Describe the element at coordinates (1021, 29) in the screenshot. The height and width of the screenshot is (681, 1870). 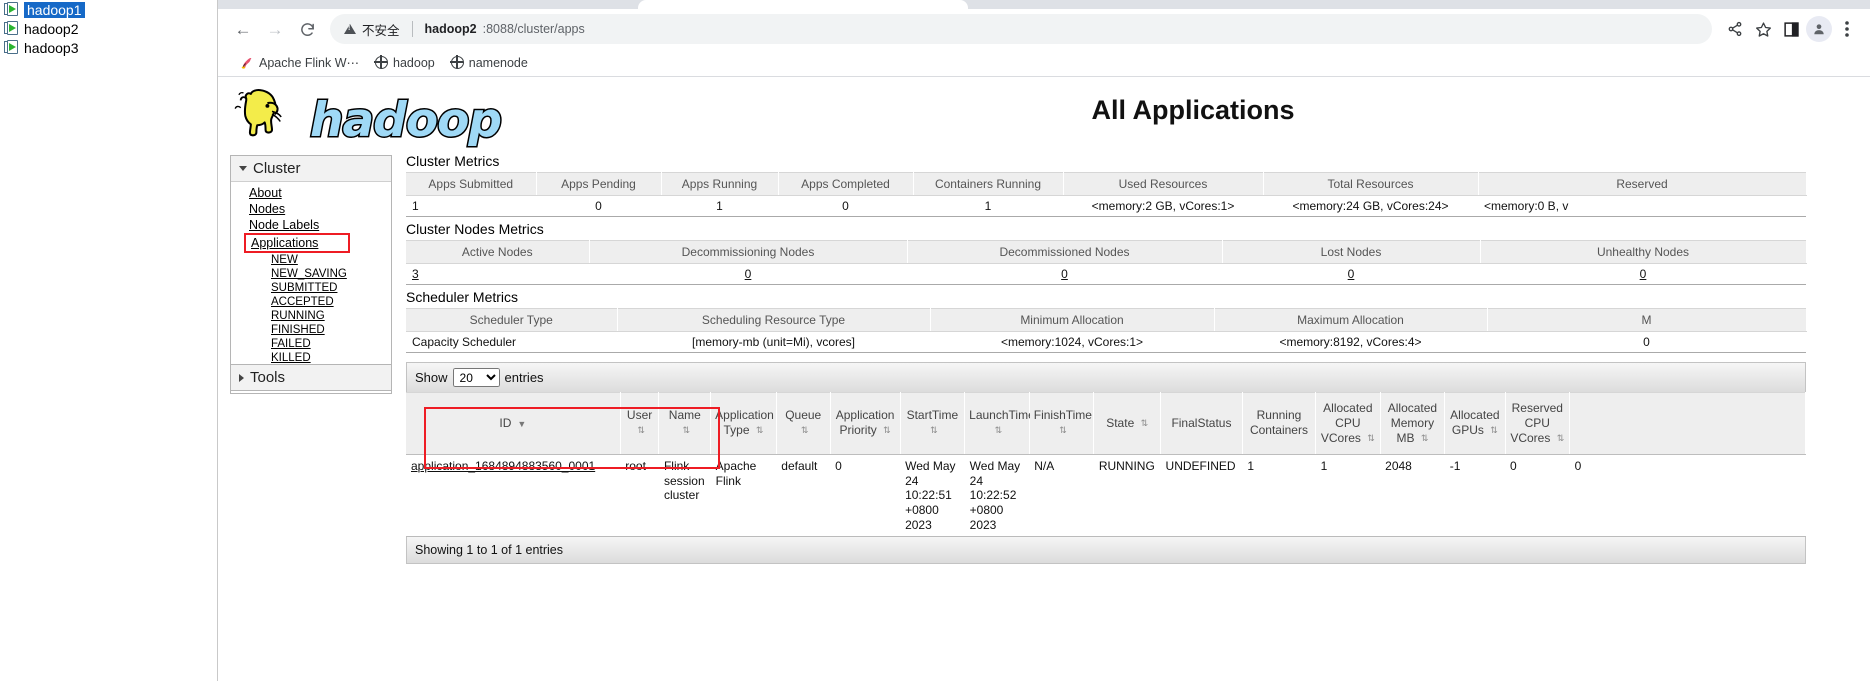
I see `address-bar: 不安全 hadoop2:8088/cluster/apps` at that location.